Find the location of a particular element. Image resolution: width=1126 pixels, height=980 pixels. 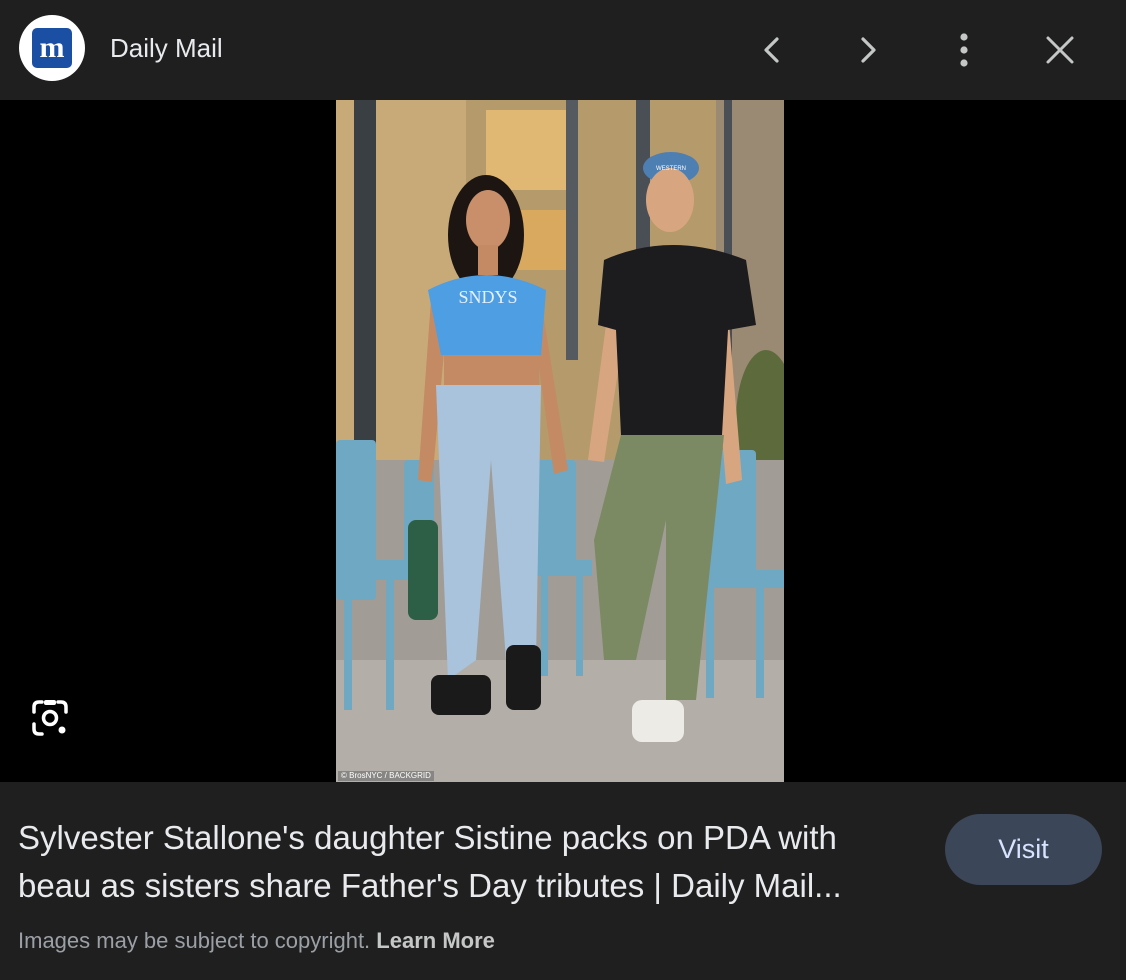

next-button is located at coordinates (868, 50).